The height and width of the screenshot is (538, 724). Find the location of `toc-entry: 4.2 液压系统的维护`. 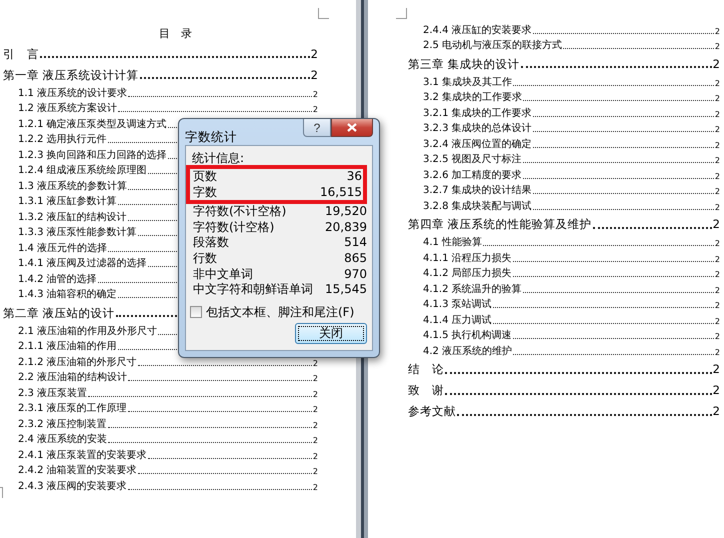

toc-entry: 4.2 液压系统的维护 is located at coordinates (467, 351).